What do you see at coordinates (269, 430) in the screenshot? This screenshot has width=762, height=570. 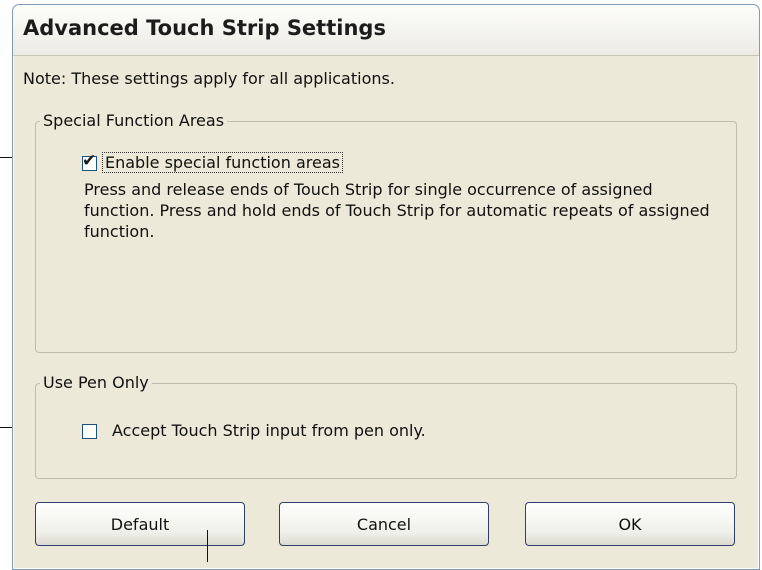 I see `pen-only-label: Accept Touch Strip input from pen only.` at bounding box center [269, 430].